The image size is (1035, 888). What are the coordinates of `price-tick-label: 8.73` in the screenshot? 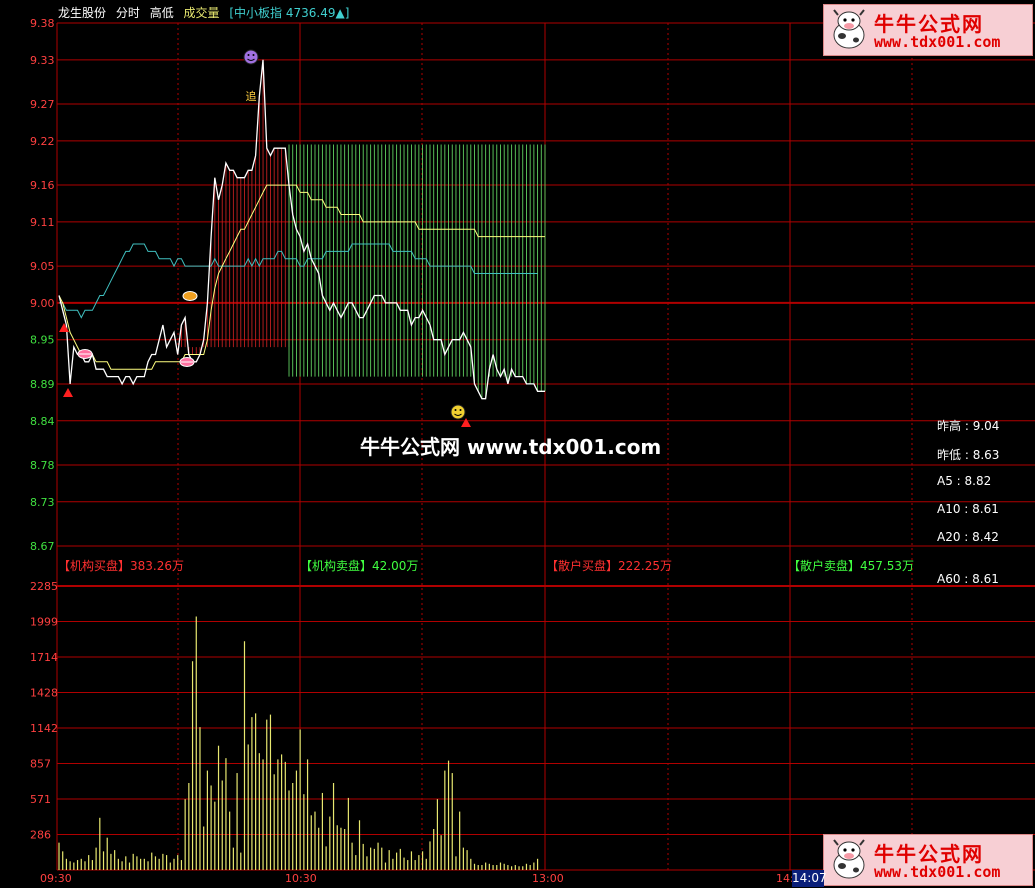 It's located at (42, 502).